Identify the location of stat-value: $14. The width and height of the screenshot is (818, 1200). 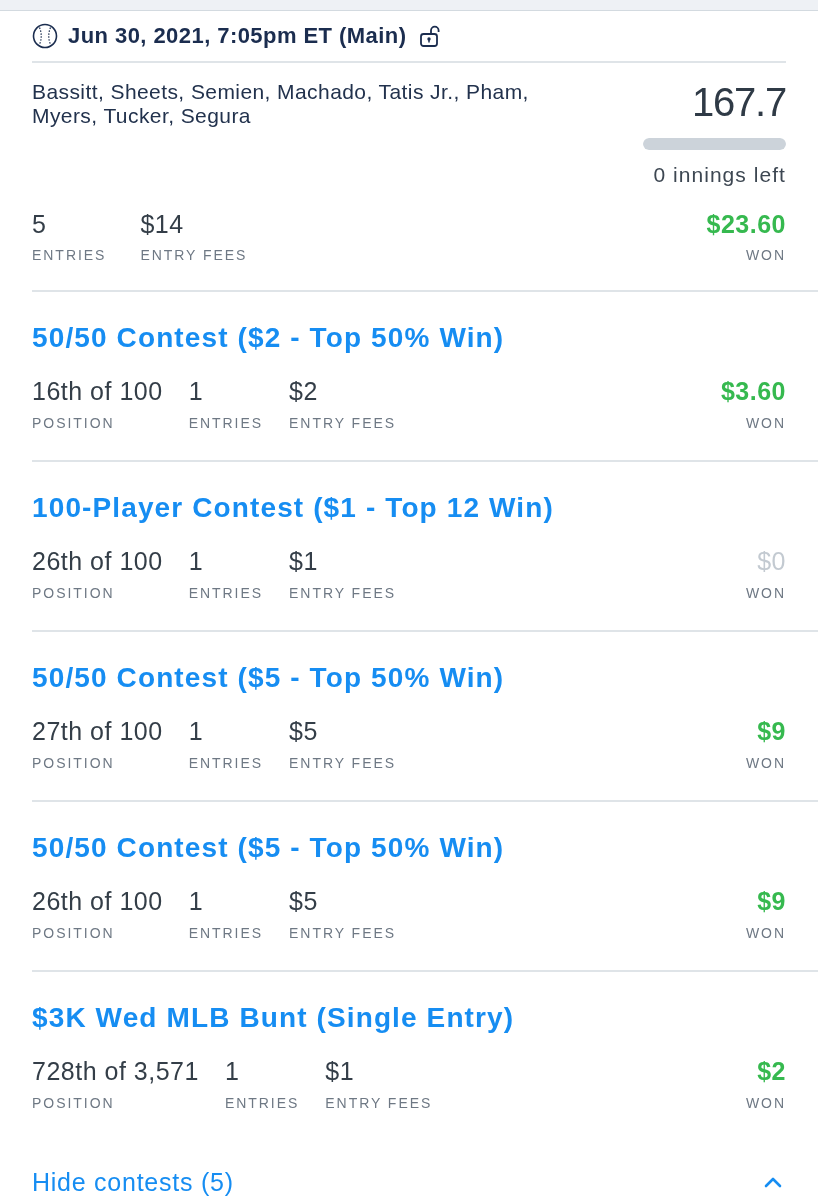
(162, 224).